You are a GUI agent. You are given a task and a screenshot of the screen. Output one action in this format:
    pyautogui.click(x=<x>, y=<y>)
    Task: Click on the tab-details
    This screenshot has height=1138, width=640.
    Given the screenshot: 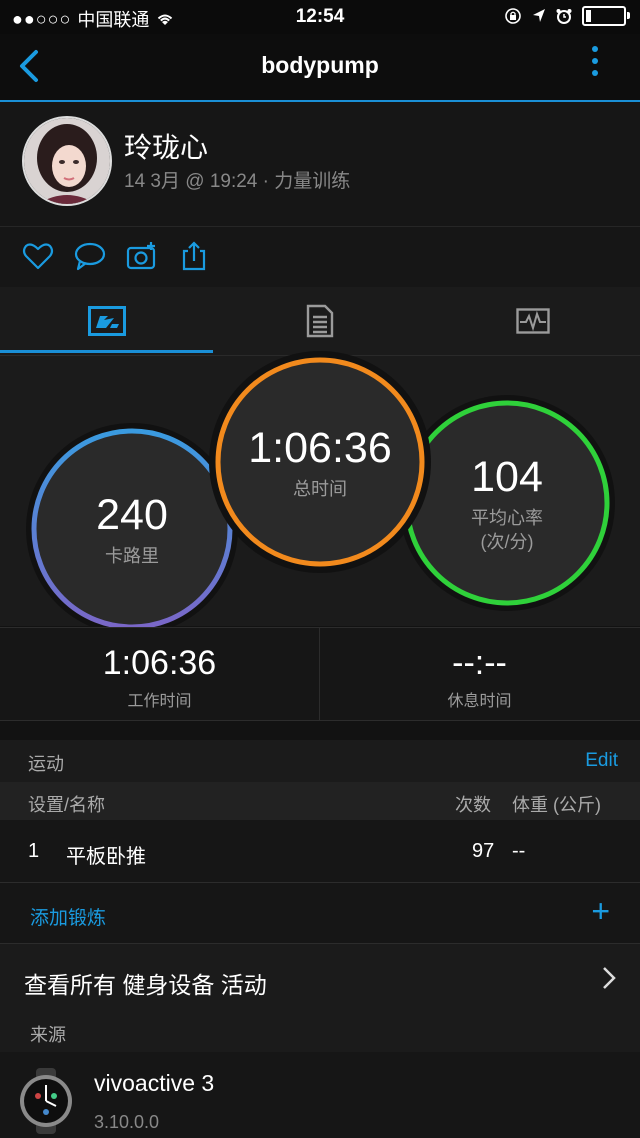 What is the action you would take?
    pyautogui.click(x=319, y=321)
    